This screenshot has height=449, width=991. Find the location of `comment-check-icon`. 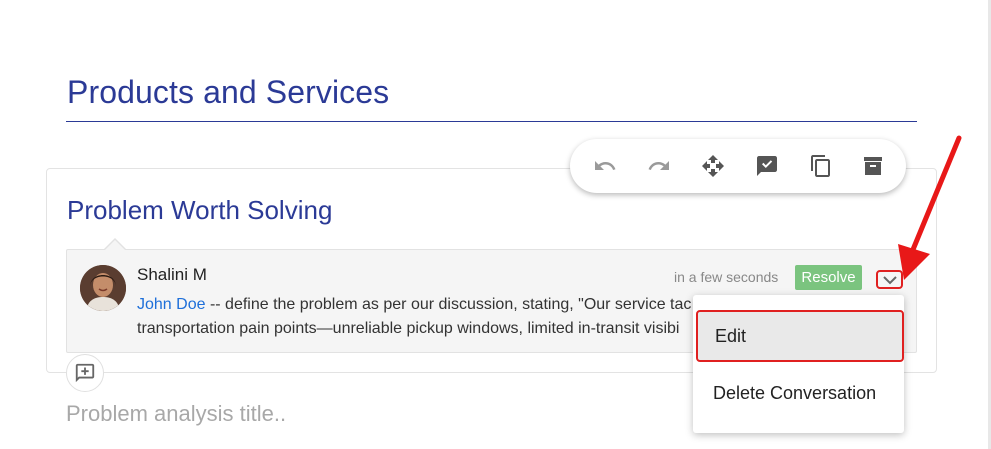

comment-check-icon is located at coordinates (767, 166).